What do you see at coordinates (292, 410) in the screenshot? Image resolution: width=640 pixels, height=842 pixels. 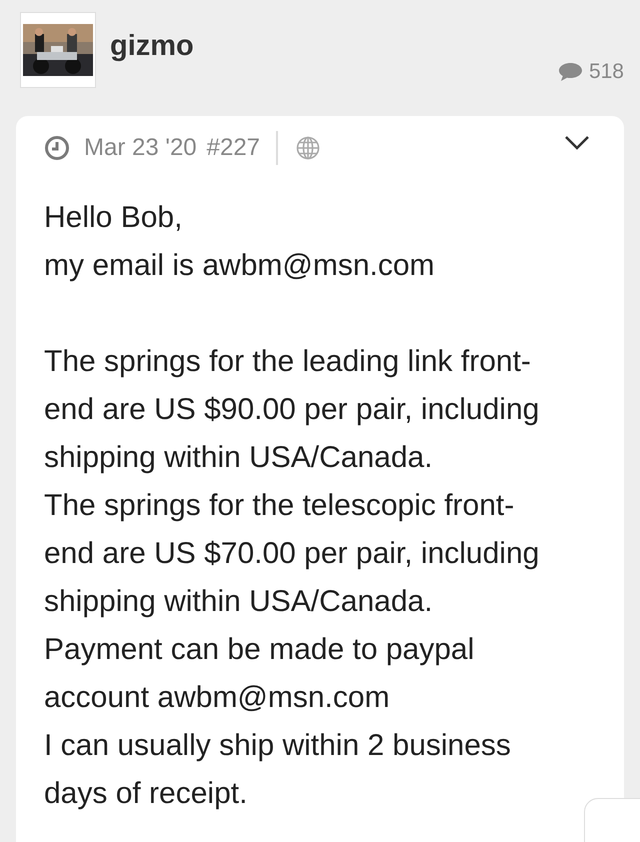 I see `post-text-line: The springs for the leading link front-end are US $90.00 per pair, including shipping within USA/Canada.` at bounding box center [292, 410].